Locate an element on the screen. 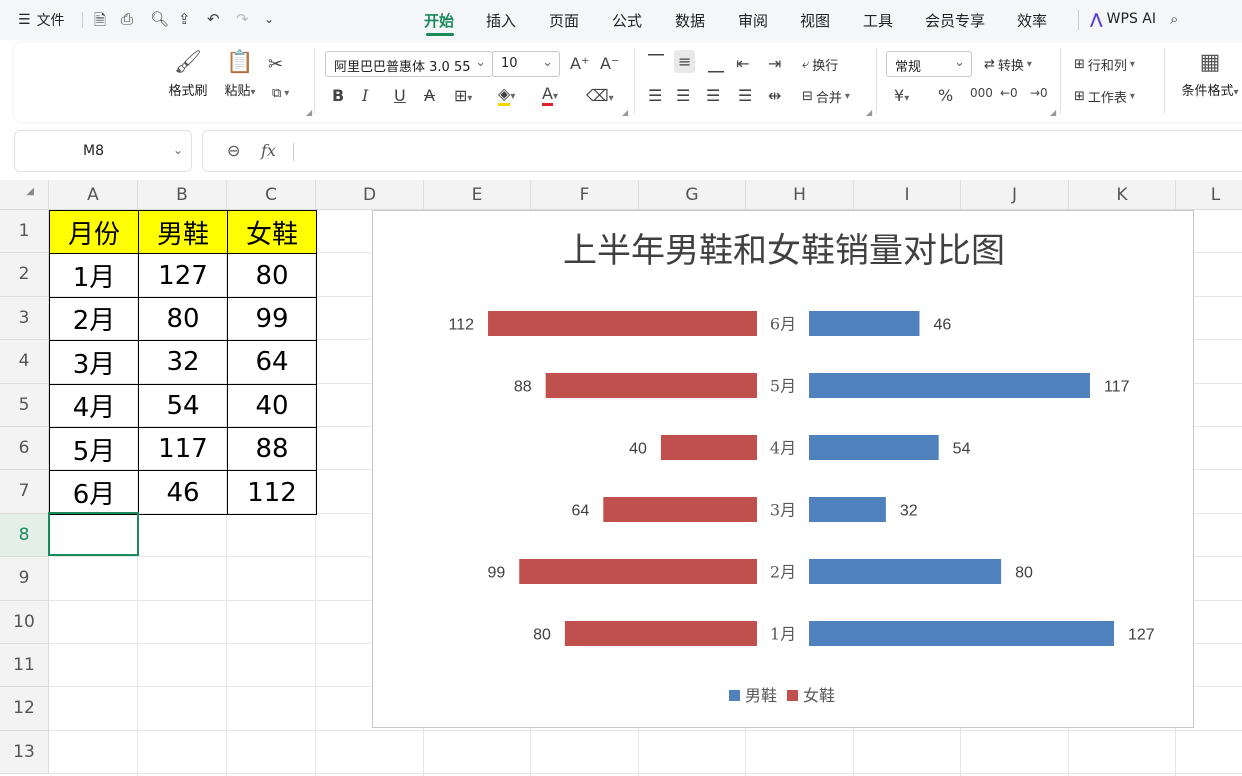 The image size is (1242, 776). data-label: 88 is located at coordinates (523, 387).